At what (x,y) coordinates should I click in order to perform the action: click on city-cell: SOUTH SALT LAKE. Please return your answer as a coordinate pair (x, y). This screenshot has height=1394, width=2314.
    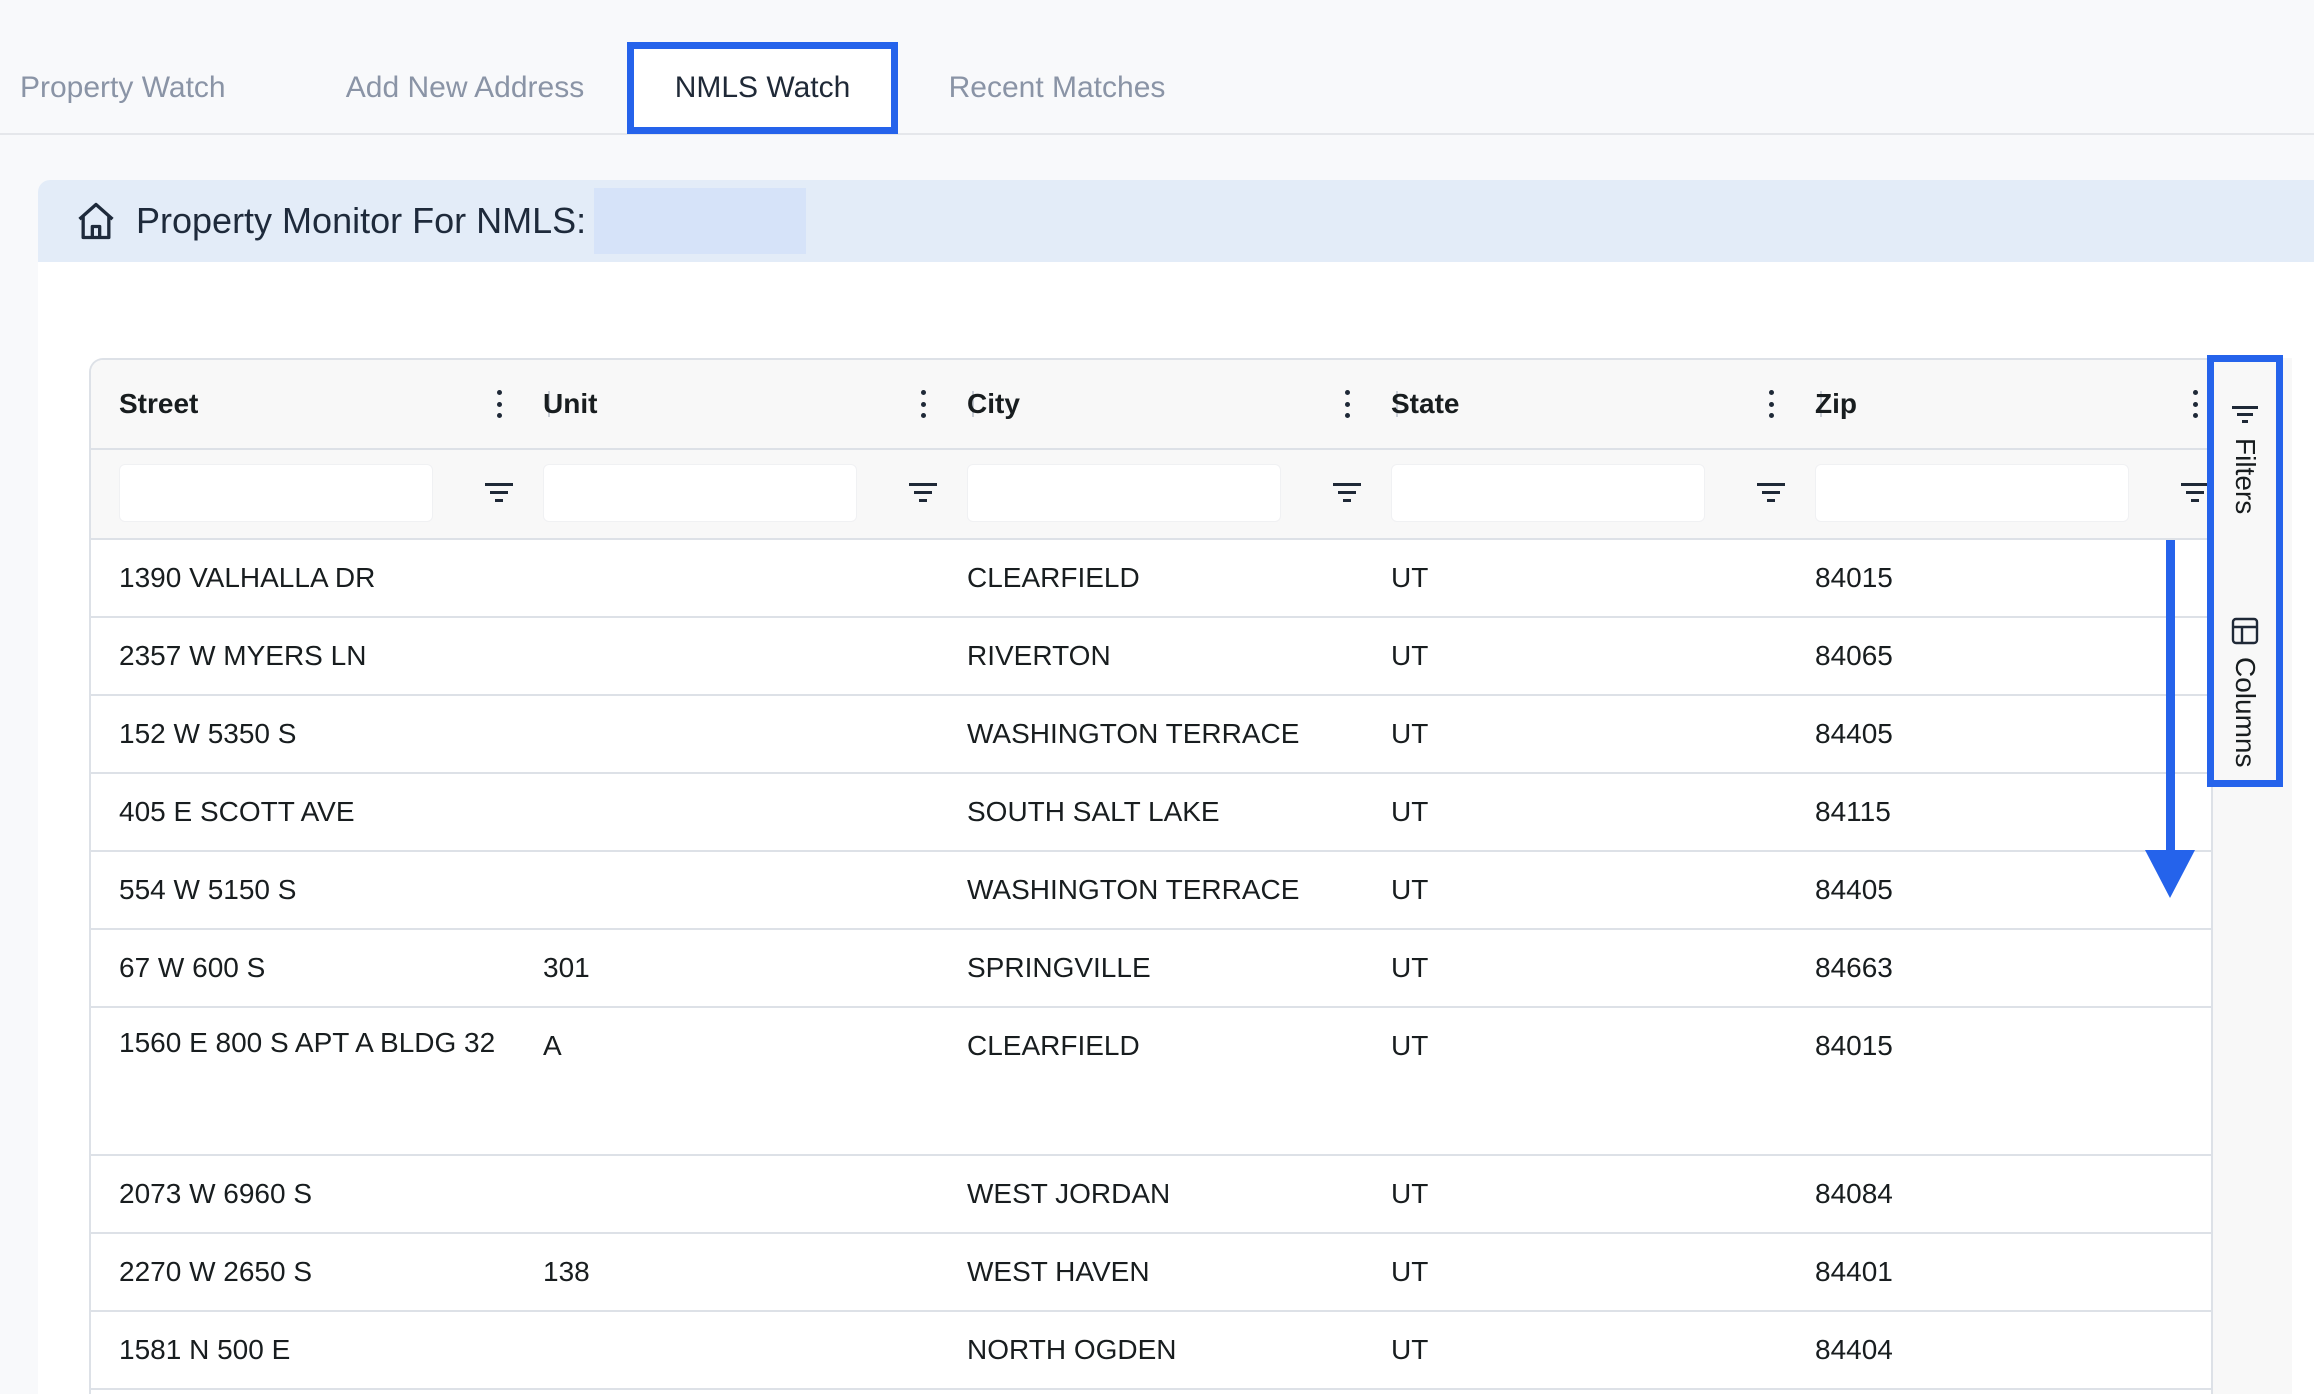
    Looking at the image, I should click on (1093, 811).